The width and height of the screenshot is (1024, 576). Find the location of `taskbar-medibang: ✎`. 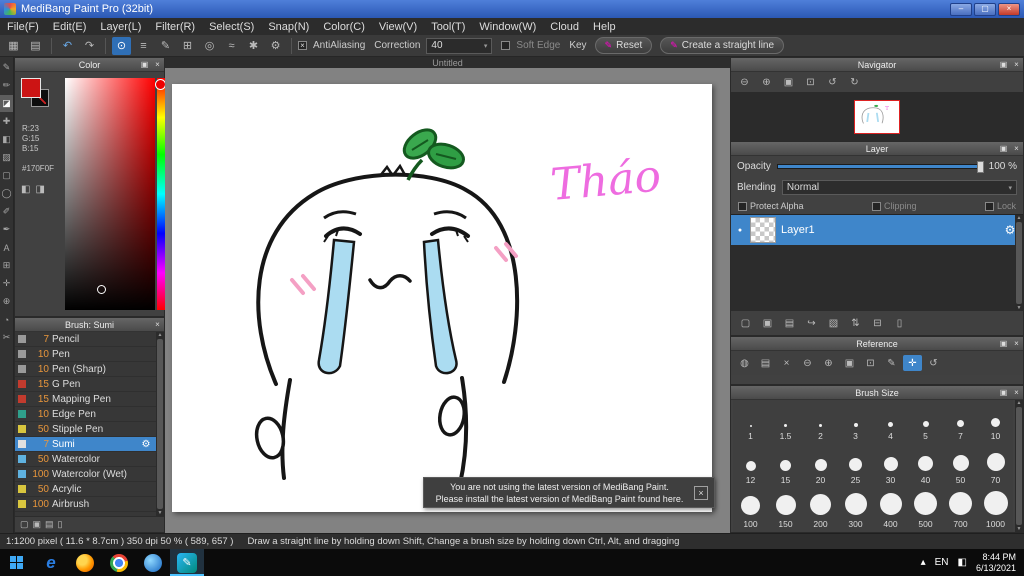

taskbar-medibang: ✎ is located at coordinates (187, 562).